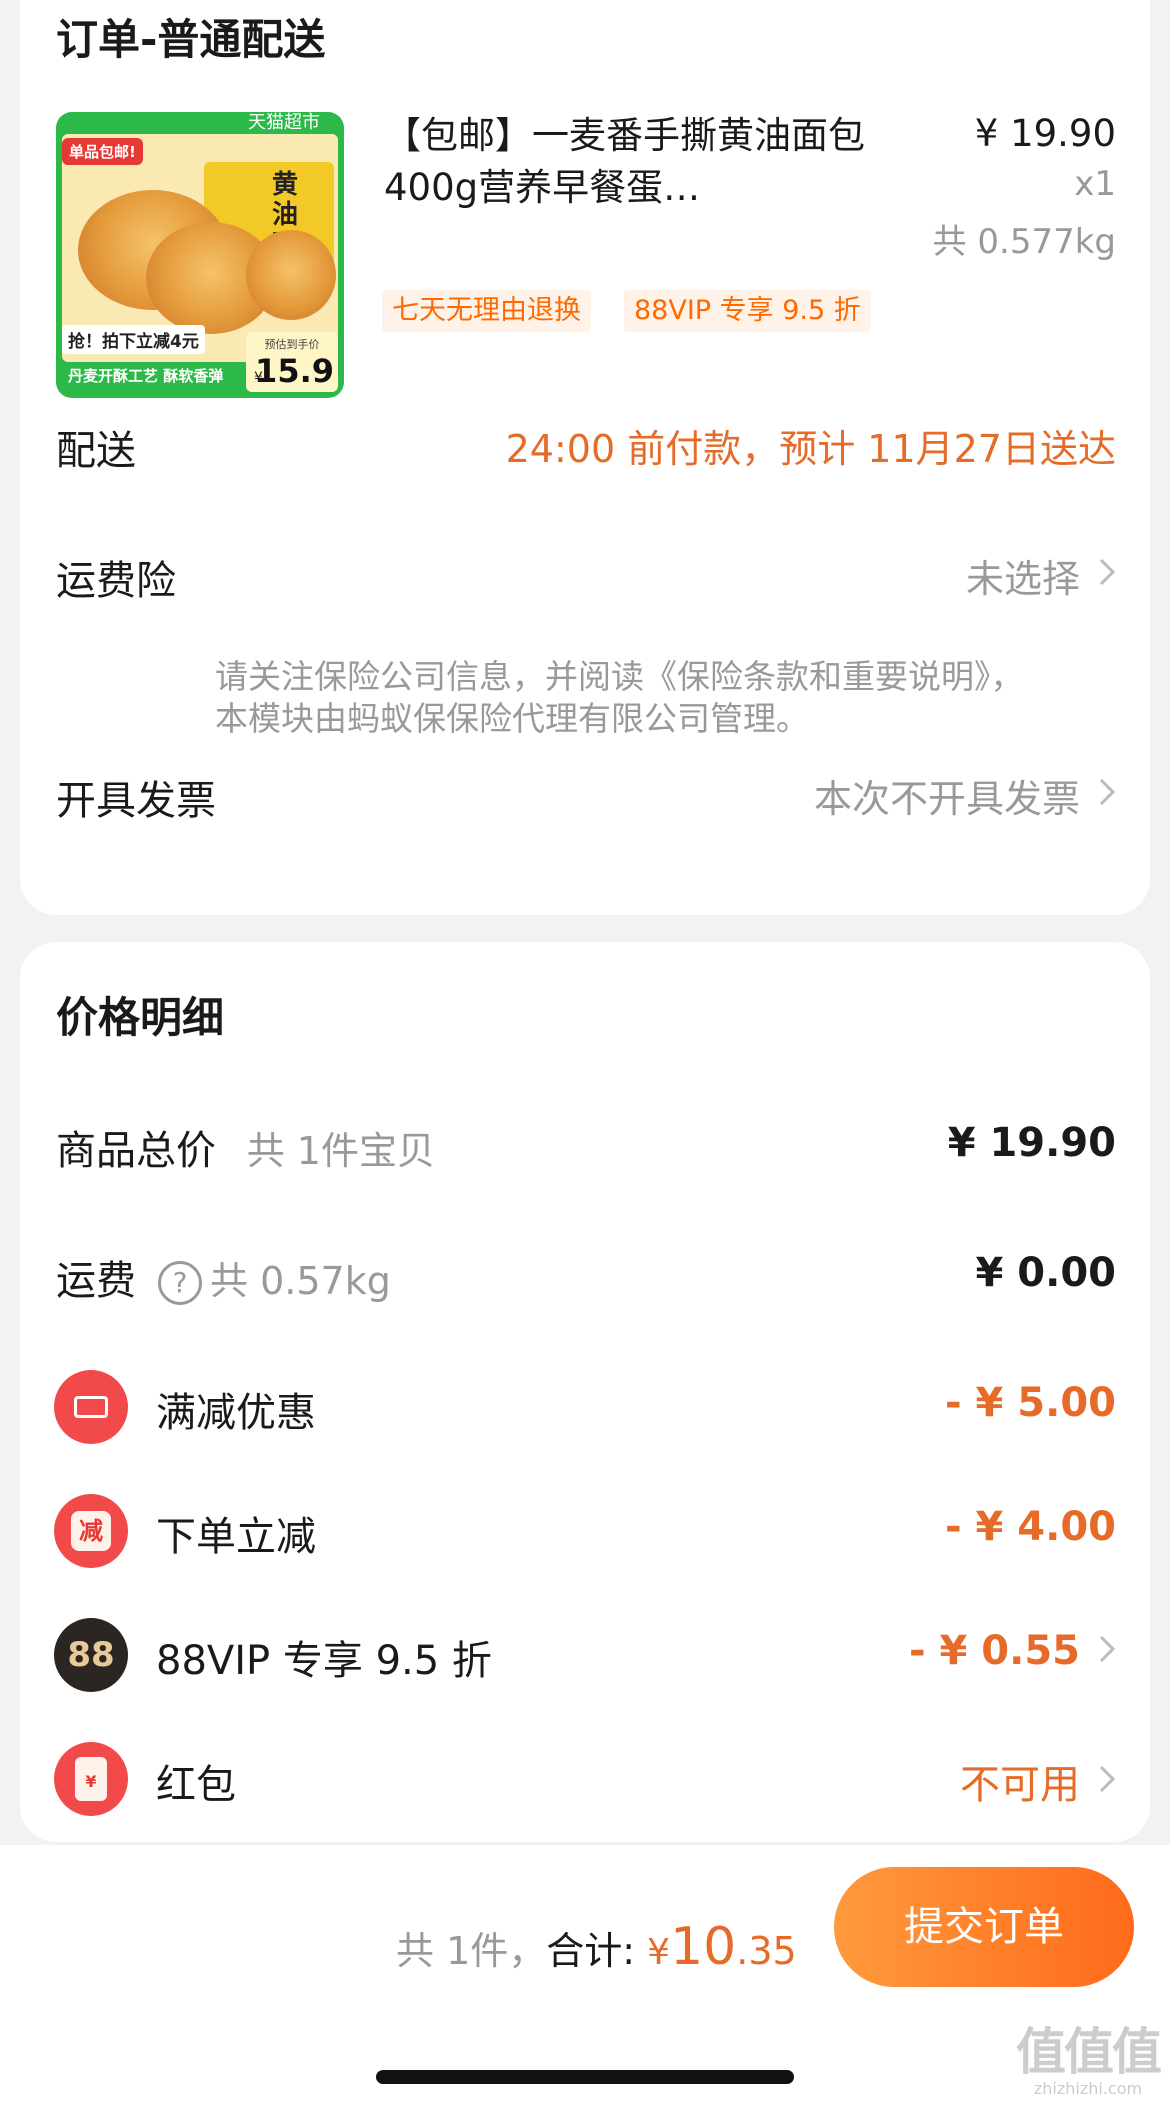  What do you see at coordinates (340, 1151) in the screenshot?
I see `items-count: 共 1件宝贝` at bounding box center [340, 1151].